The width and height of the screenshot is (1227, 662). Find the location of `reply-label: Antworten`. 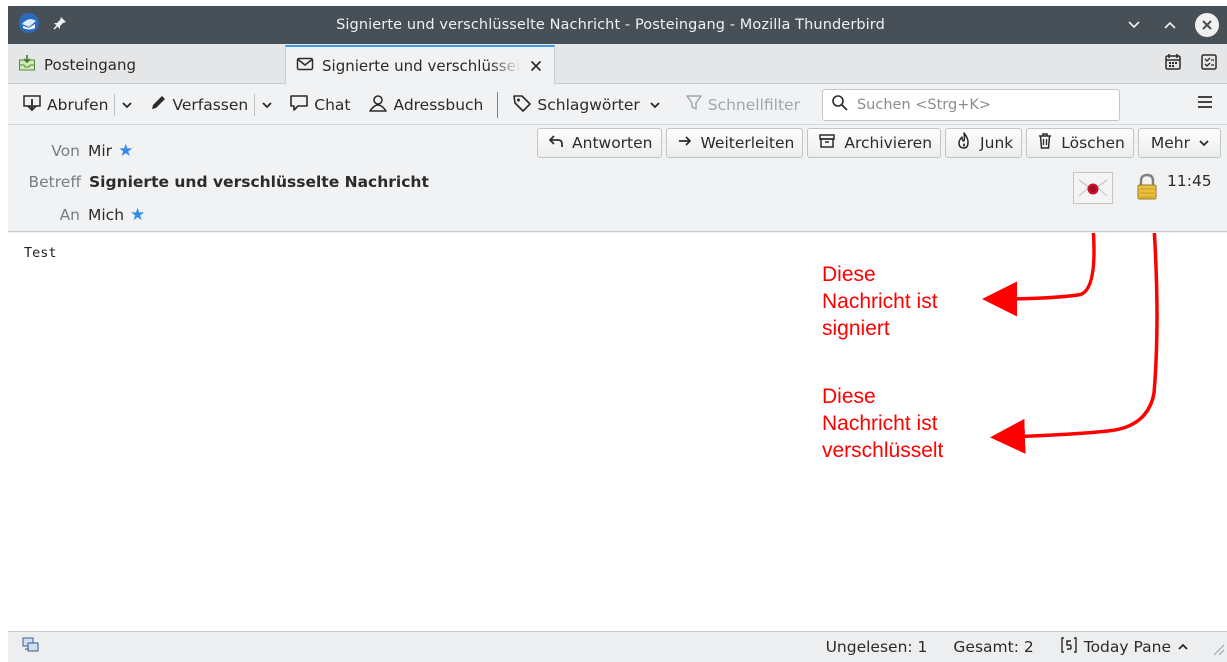

reply-label: Antworten is located at coordinates (612, 143).